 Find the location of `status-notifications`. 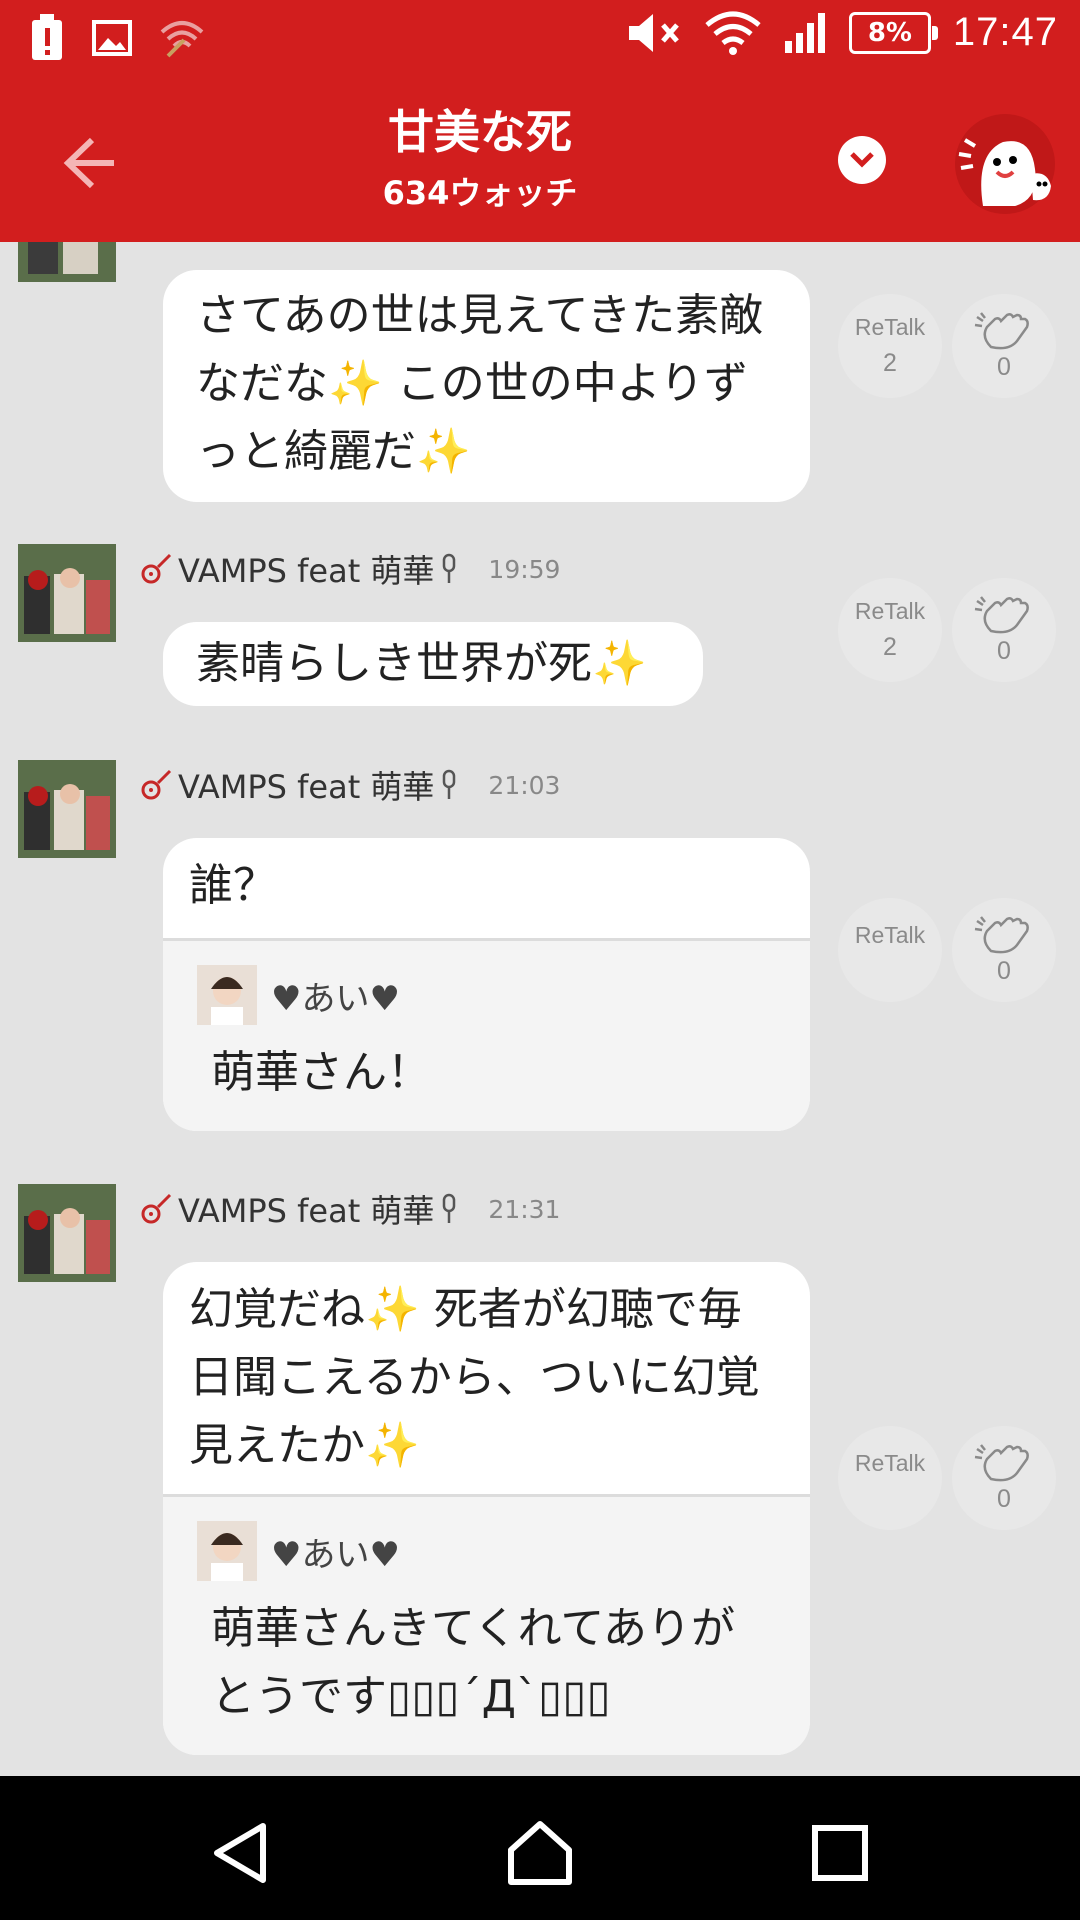

status-notifications is located at coordinates (117, 38).